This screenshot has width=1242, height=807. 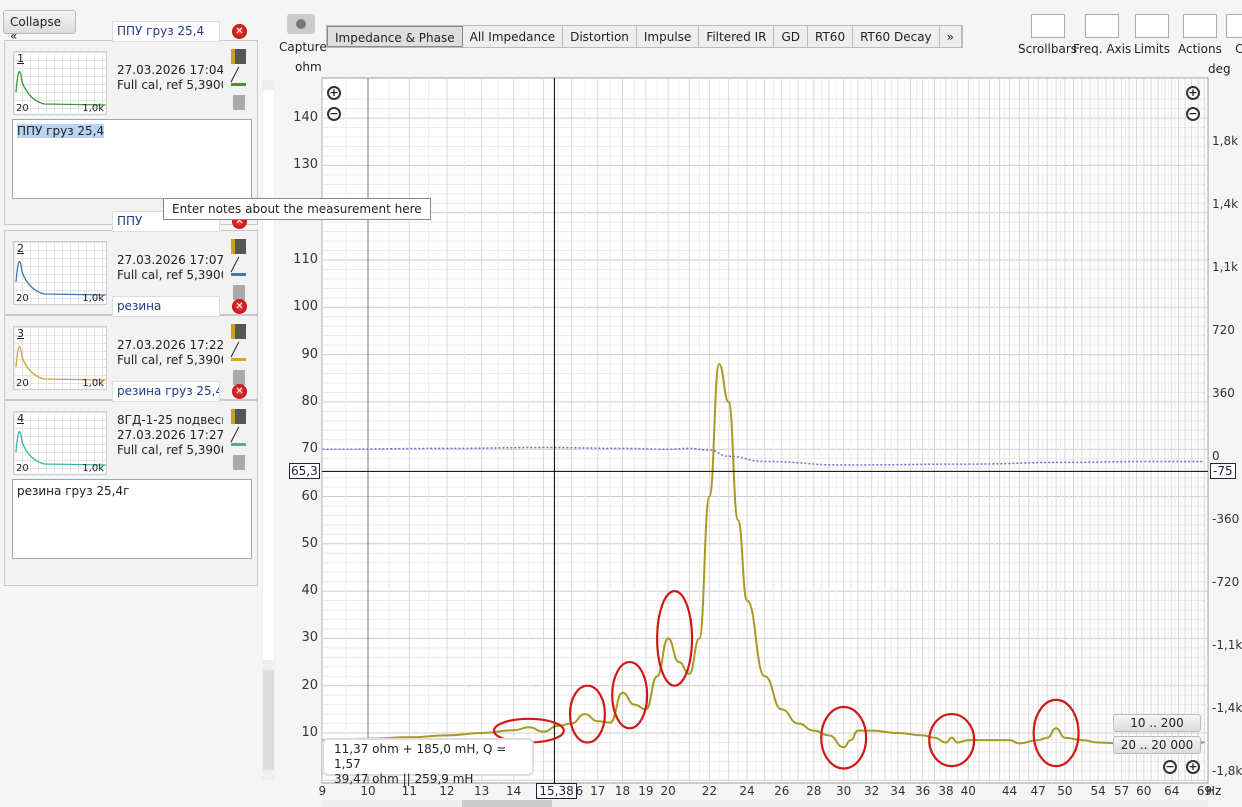 I want to click on zoom-in-y-icon: +, so click(x=334, y=93).